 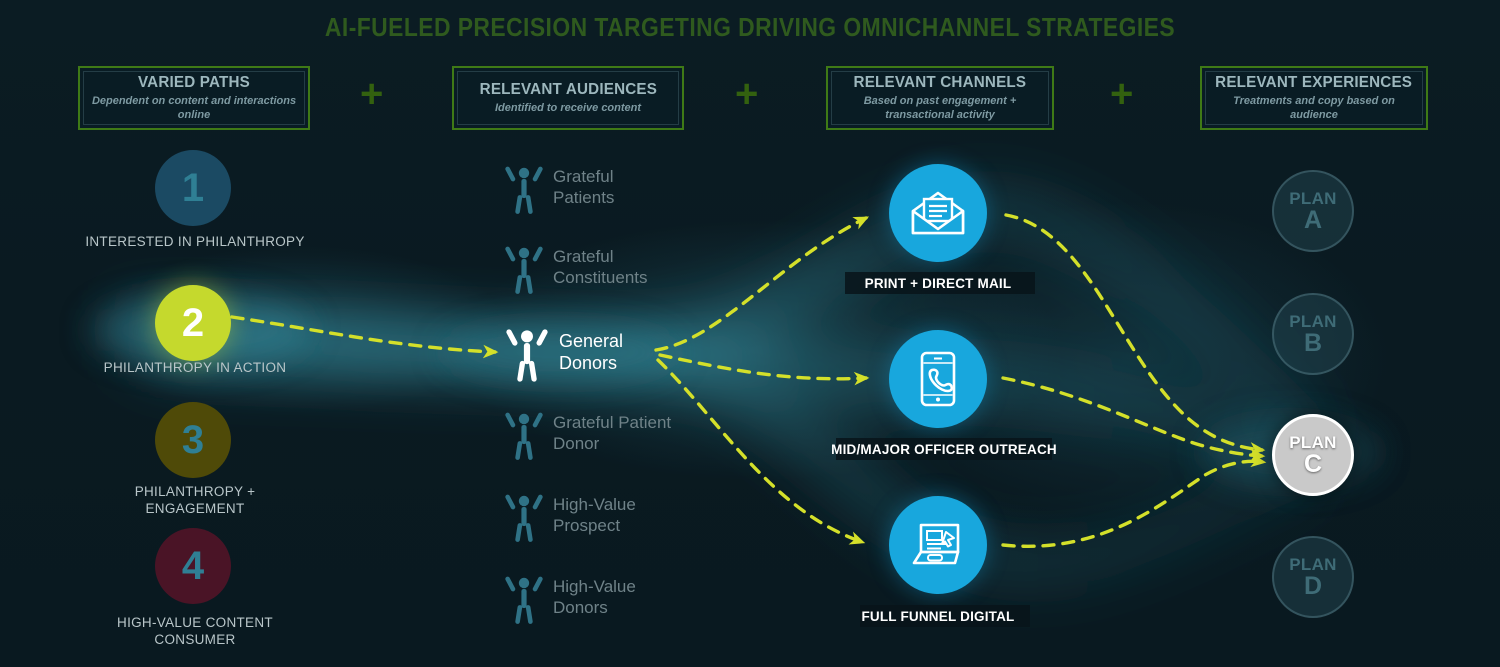 What do you see at coordinates (938, 616) in the screenshot?
I see `channel-label-full-funnel-digital: FULL FUNNEL DIGITAL` at bounding box center [938, 616].